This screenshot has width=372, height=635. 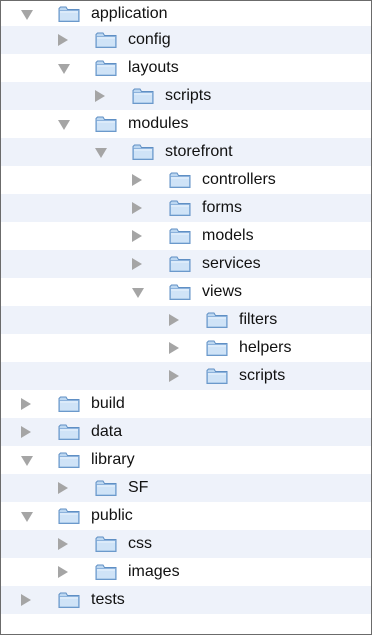 I want to click on tree-row: config, so click(x=186, y=40).